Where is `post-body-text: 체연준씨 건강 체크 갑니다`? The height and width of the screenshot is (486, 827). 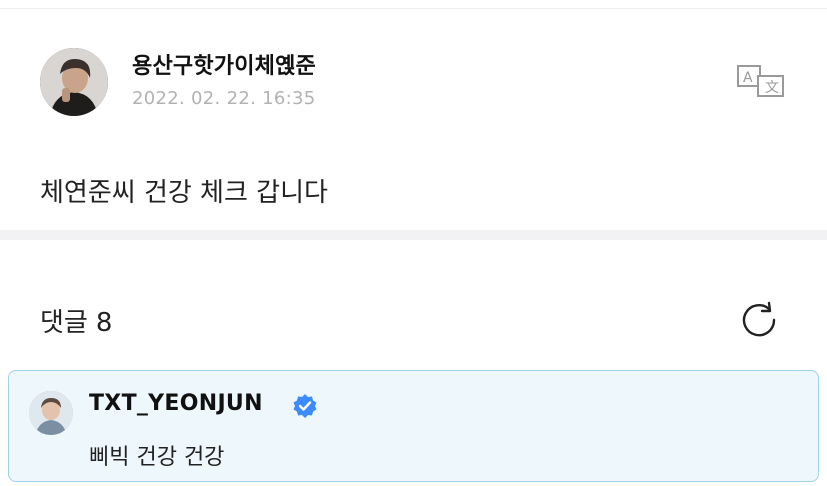
post-body-text: 체연준씨 건강 체크 갑니다 is located at coordinates (184, 193).